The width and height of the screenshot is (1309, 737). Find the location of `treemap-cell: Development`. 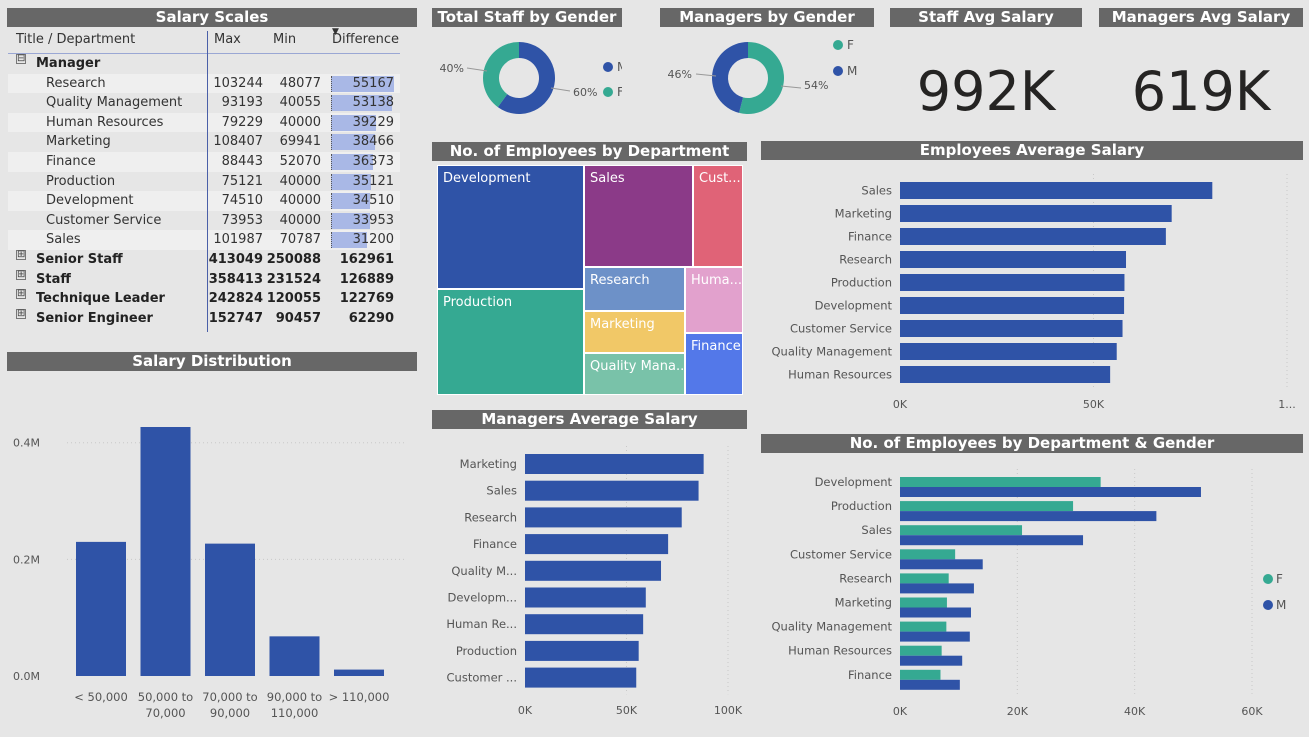

treemap-cell: Development is located at coordinates (510, 227).